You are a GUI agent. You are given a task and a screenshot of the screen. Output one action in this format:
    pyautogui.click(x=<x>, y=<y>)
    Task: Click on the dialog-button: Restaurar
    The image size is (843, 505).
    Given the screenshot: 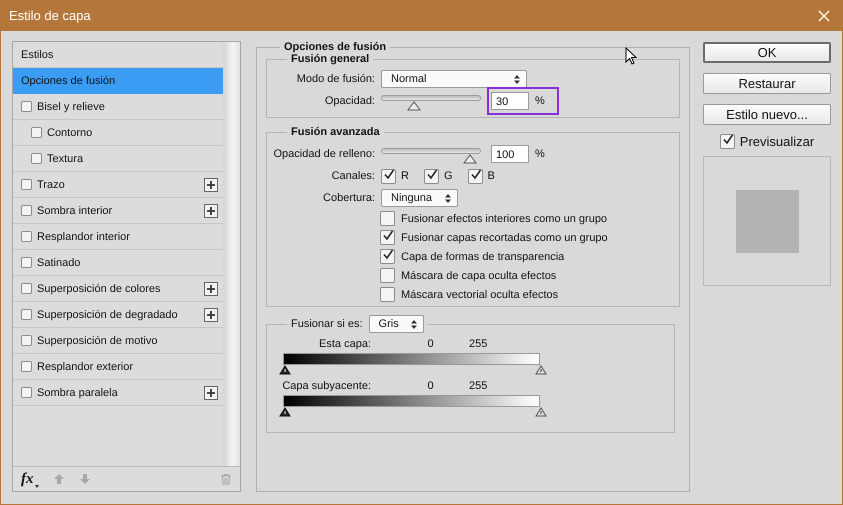 What is the action you would take?
    pyautogui.click(x=767, y=83)
    